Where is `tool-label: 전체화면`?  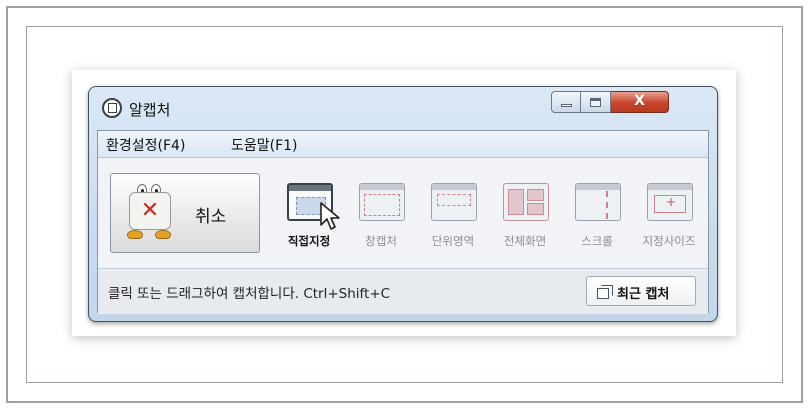
tool-label: 전체화면 is located at coordinates (525, 241).